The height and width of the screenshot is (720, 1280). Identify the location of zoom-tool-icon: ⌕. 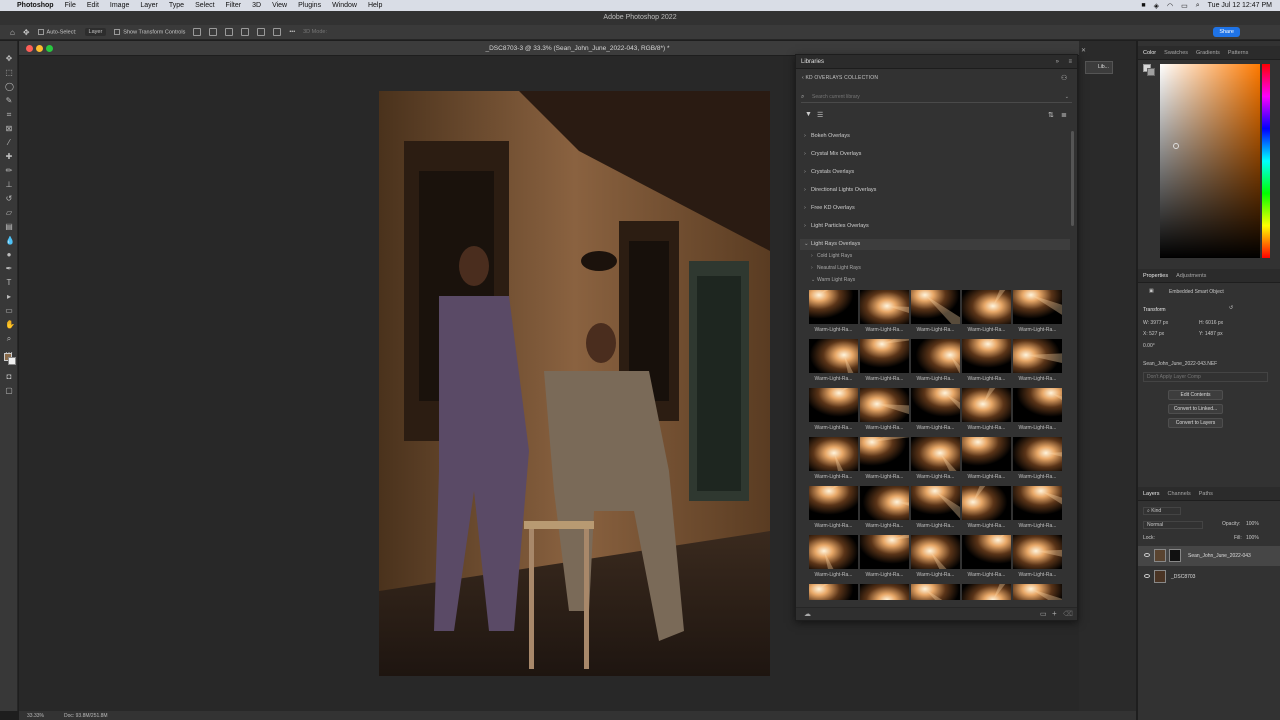
(9, 339).